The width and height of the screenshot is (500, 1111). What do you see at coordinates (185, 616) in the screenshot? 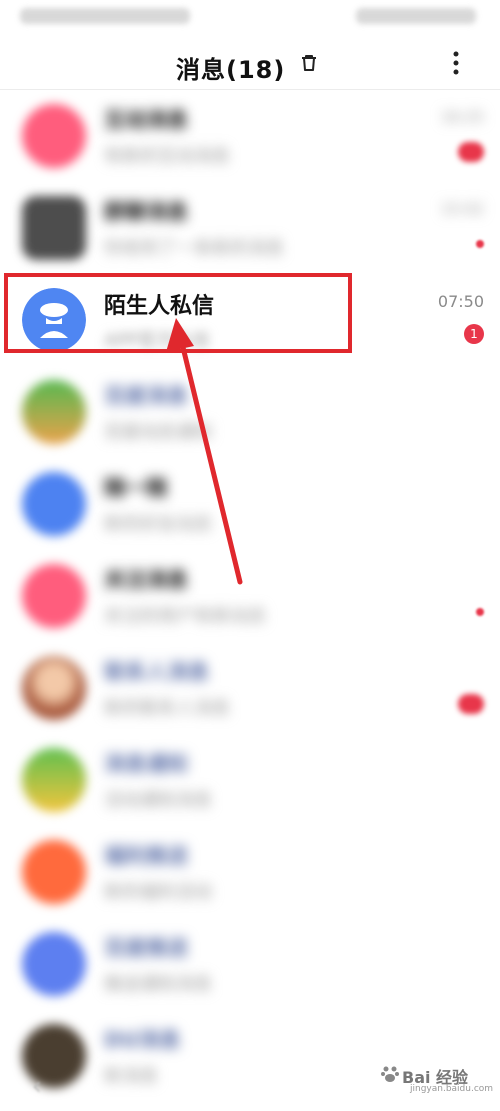
I see `row-preview: 关注的用户有新动态` at bounding box center [185, 616].